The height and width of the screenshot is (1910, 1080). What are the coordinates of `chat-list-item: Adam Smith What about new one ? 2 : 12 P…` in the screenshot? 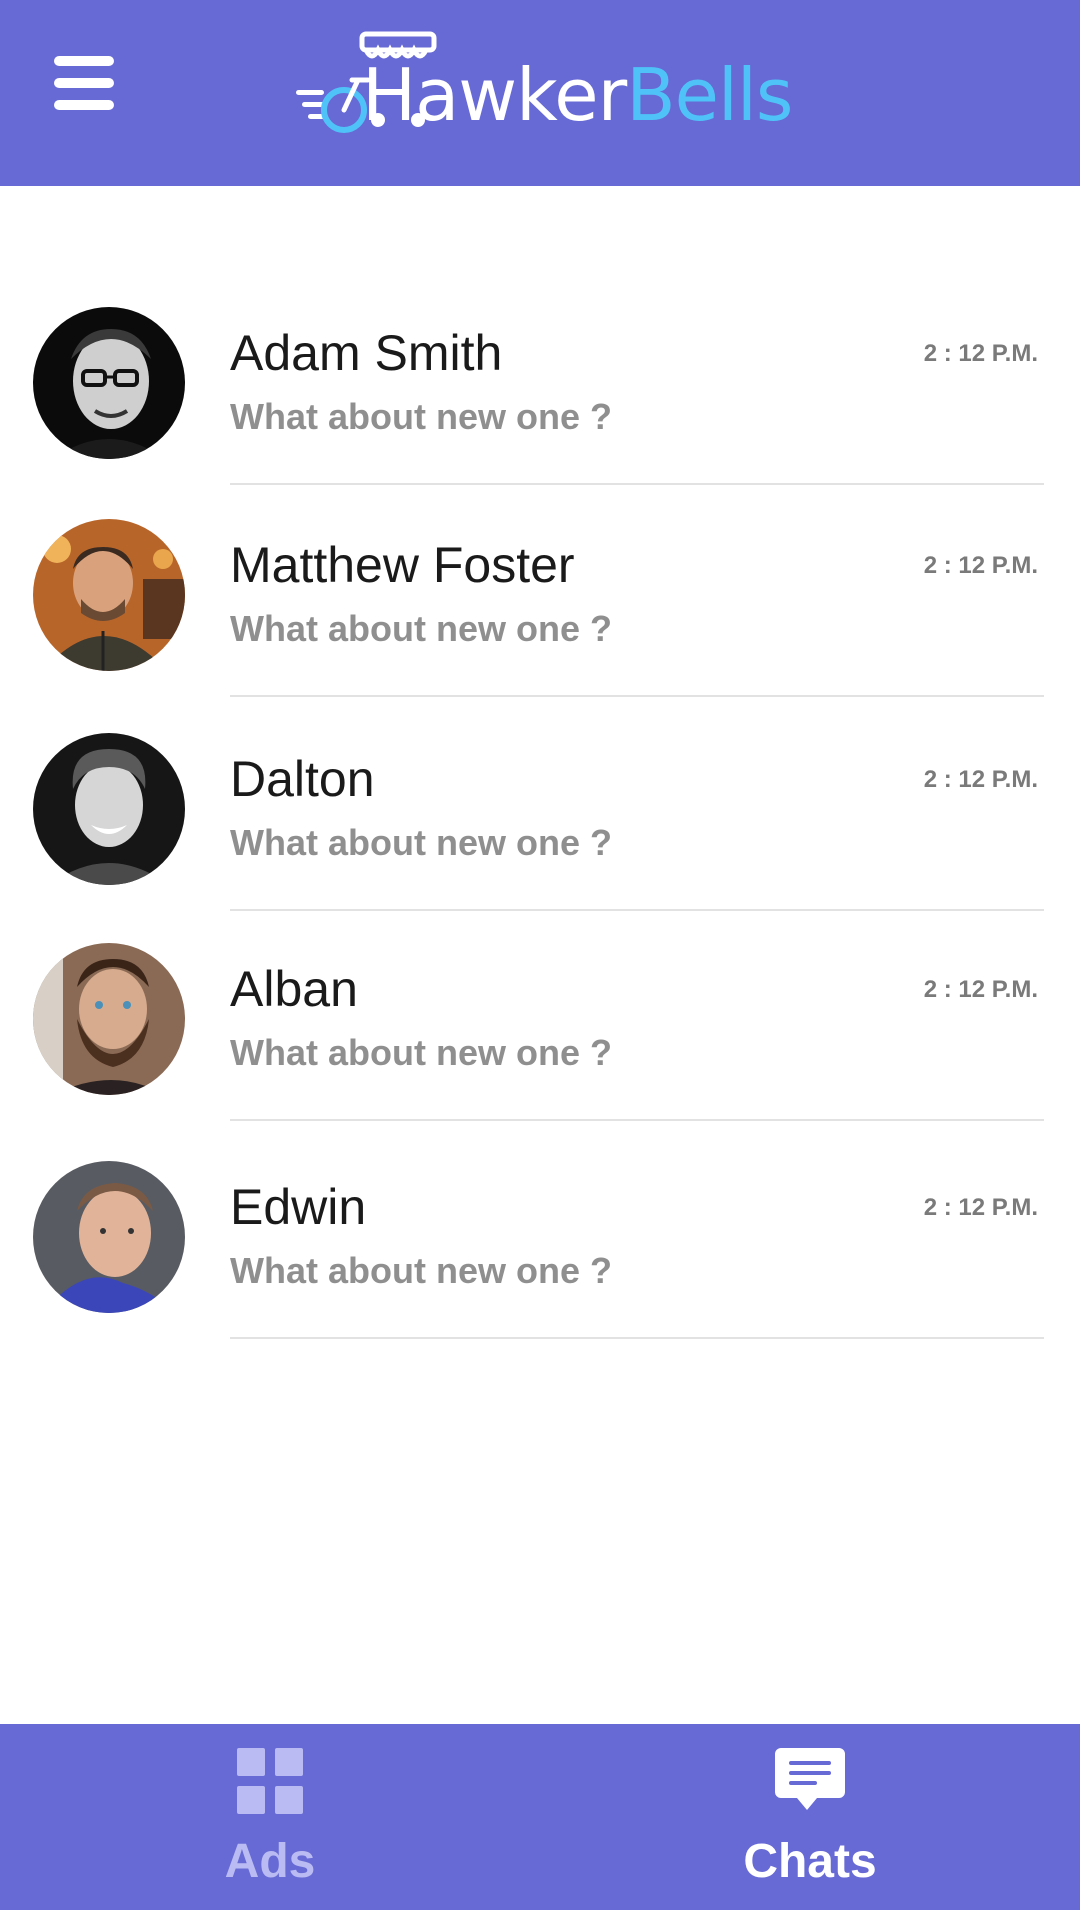 It's located at (540, 412).